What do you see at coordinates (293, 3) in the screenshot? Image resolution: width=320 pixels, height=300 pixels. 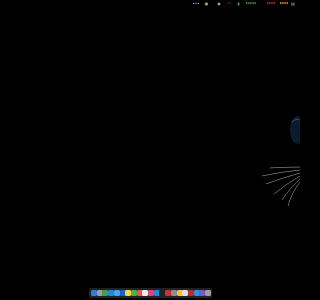 I see `control-center-icon: ▤` at bounding box center [293, 3].